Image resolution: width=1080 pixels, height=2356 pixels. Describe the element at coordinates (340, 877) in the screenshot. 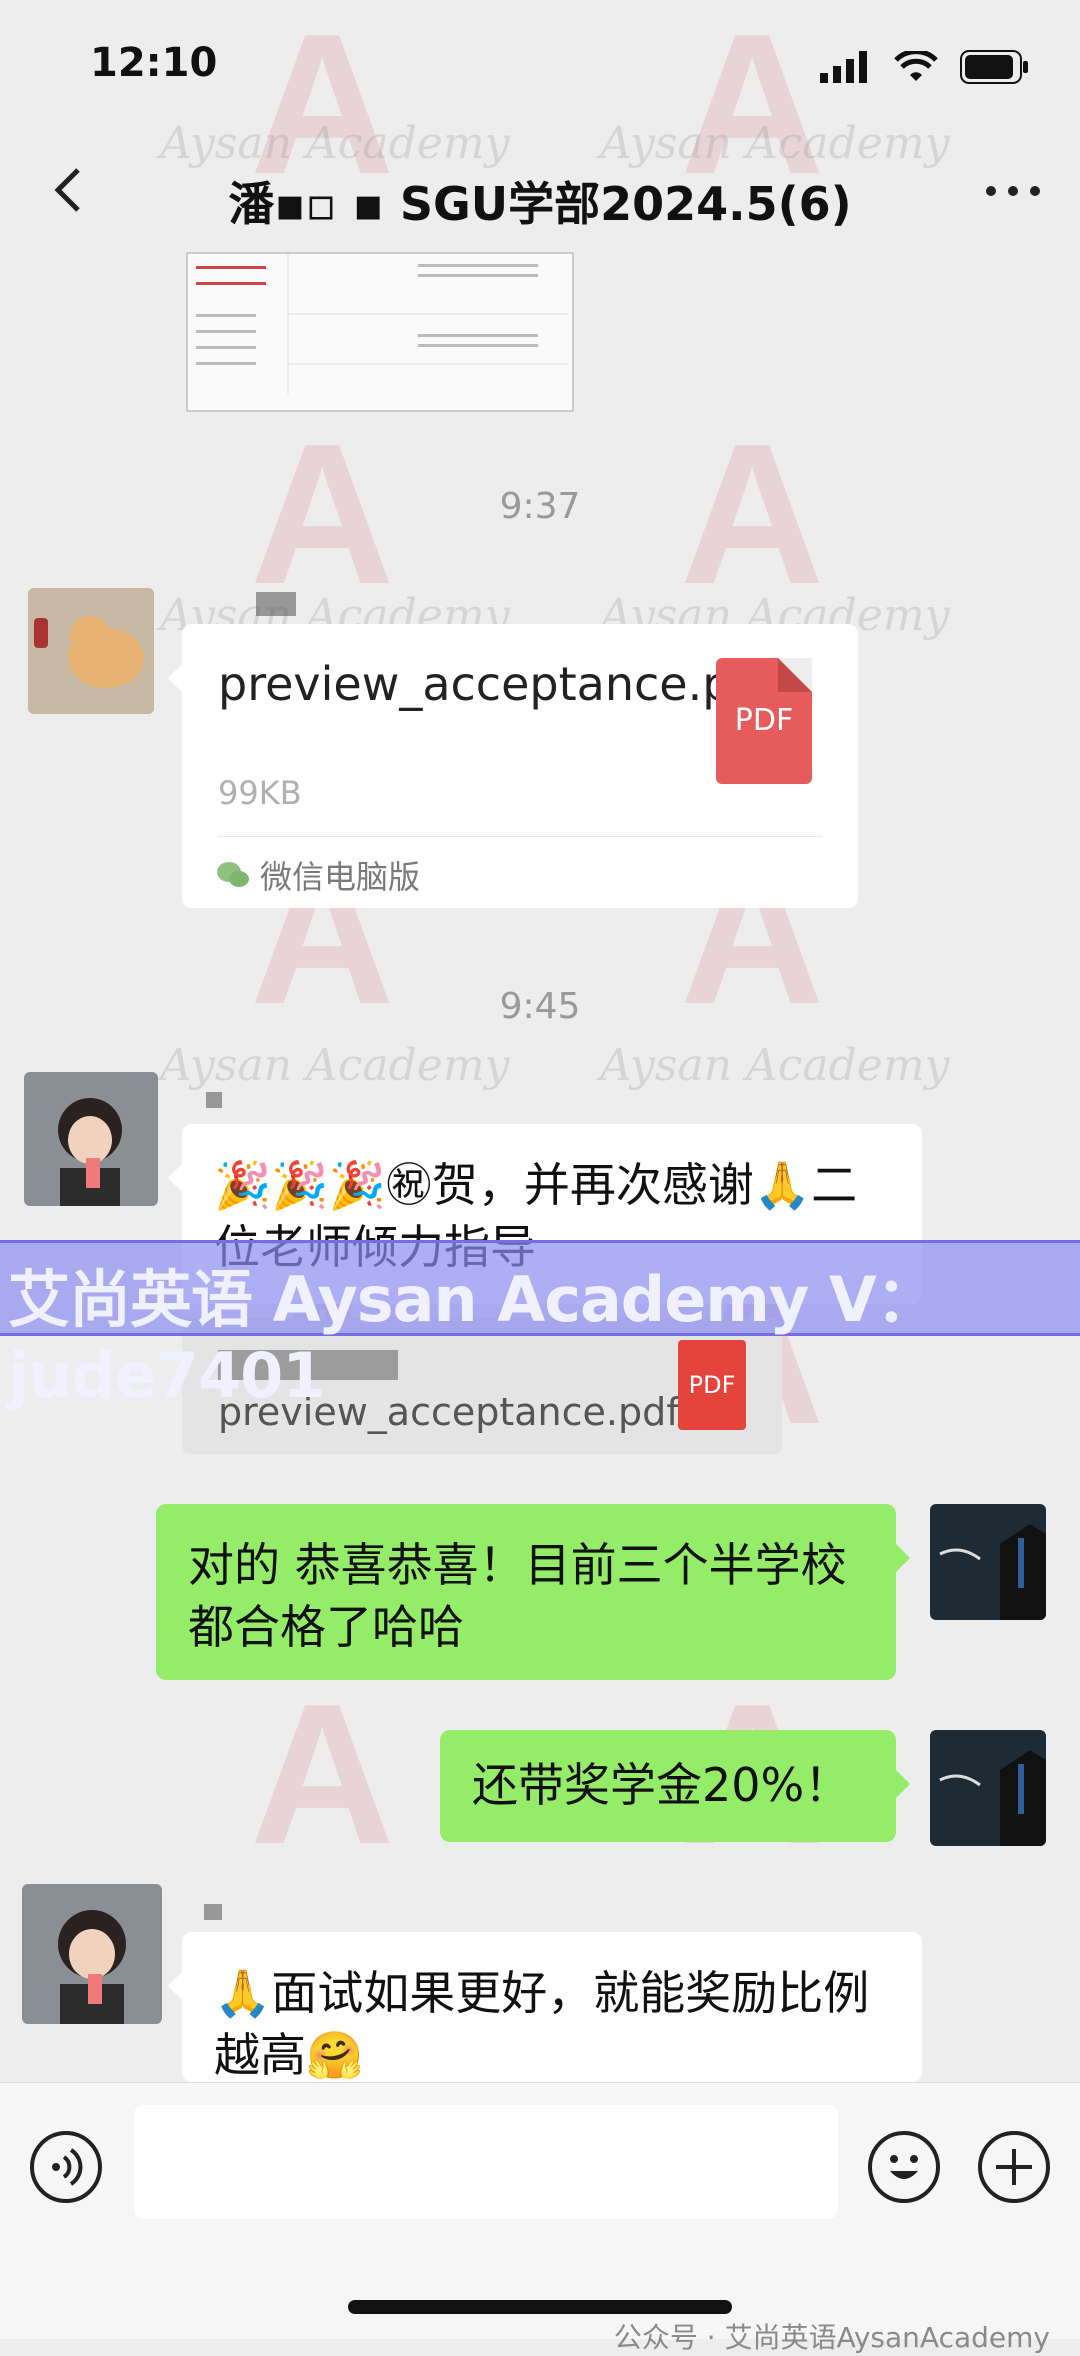

I see `file-source-label: 微信电脑版` at that location.